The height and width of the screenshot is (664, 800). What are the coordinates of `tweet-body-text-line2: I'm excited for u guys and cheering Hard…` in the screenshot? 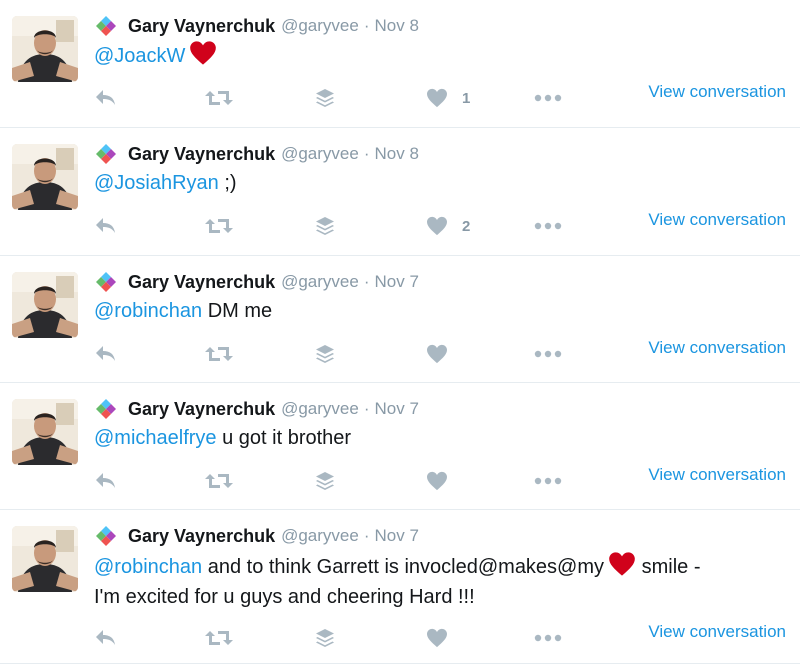 It's located at (284, 597).